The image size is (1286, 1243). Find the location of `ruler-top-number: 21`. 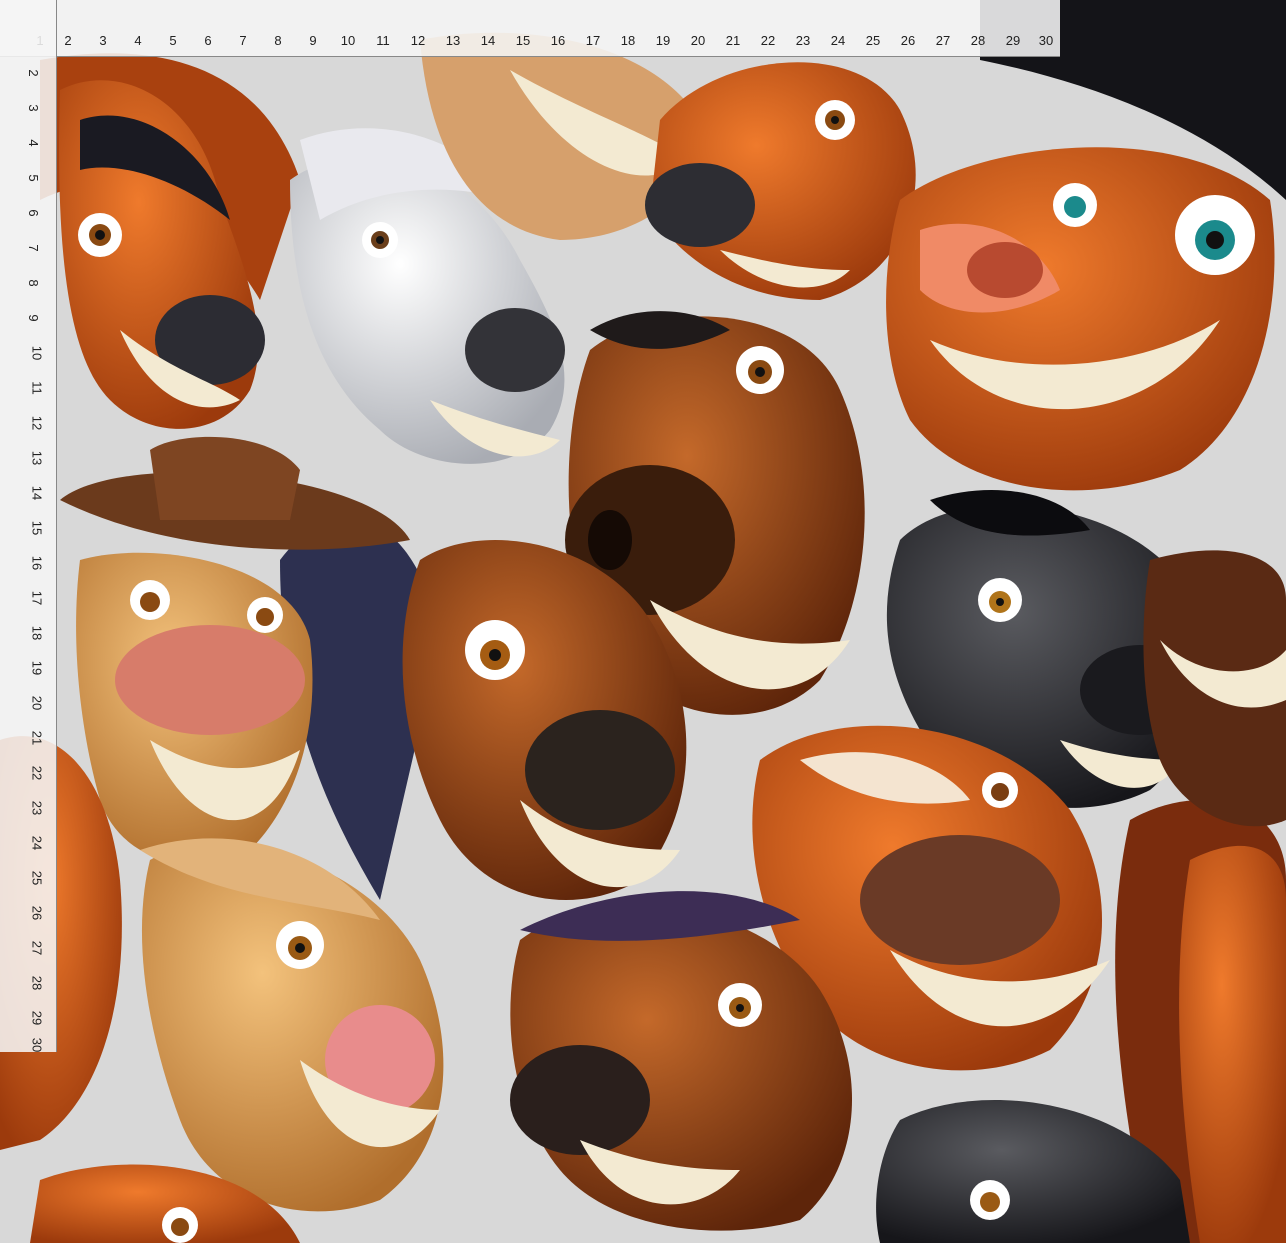

ruler-top-number: 21 is located at coordinates (733, 40).